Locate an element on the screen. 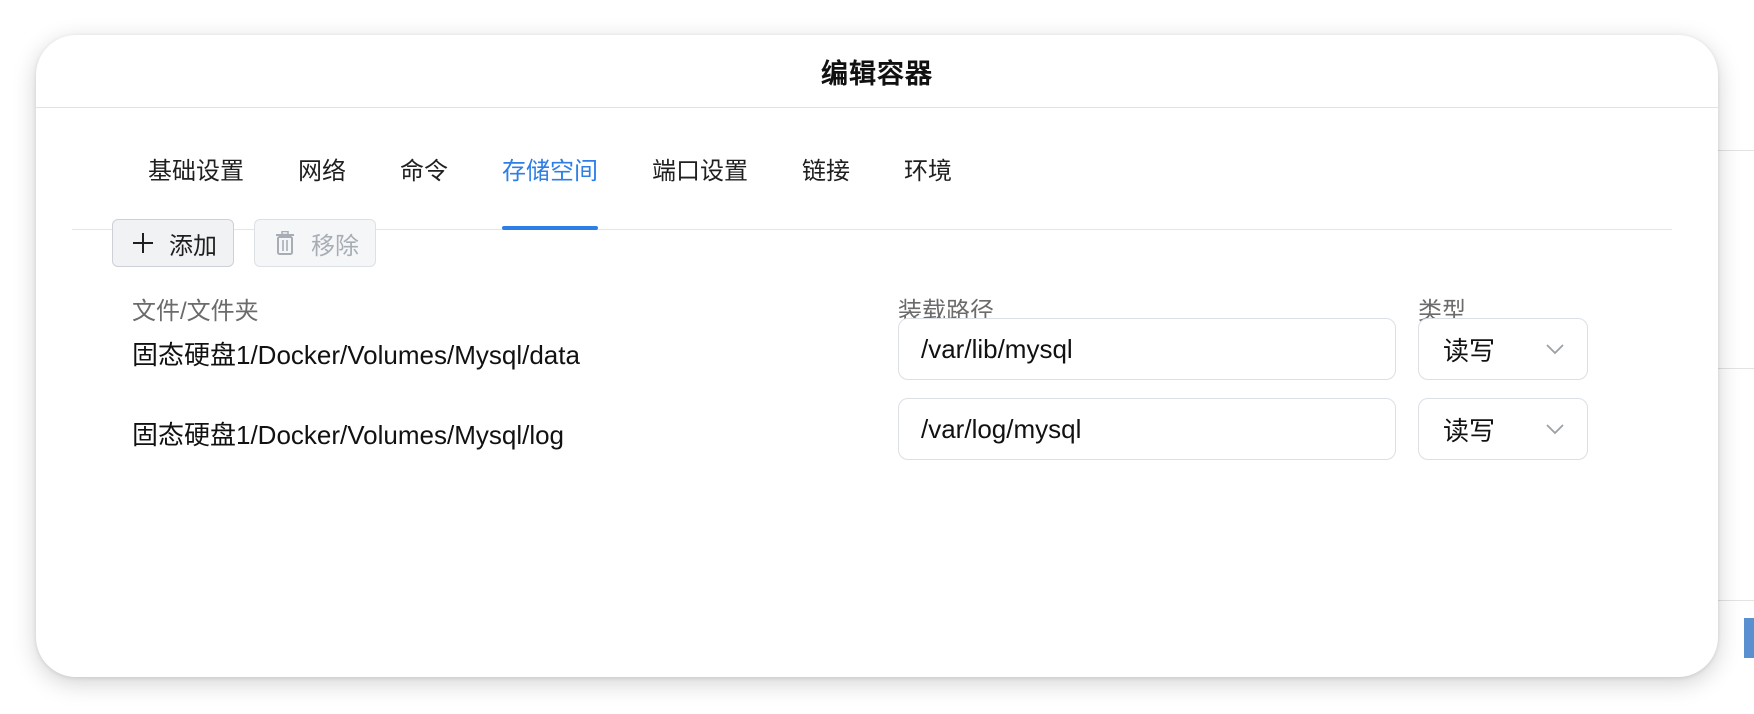 The height and width of the screenshot is (714, 1754). add-button: 添加 is located at coordinates (173, 243).